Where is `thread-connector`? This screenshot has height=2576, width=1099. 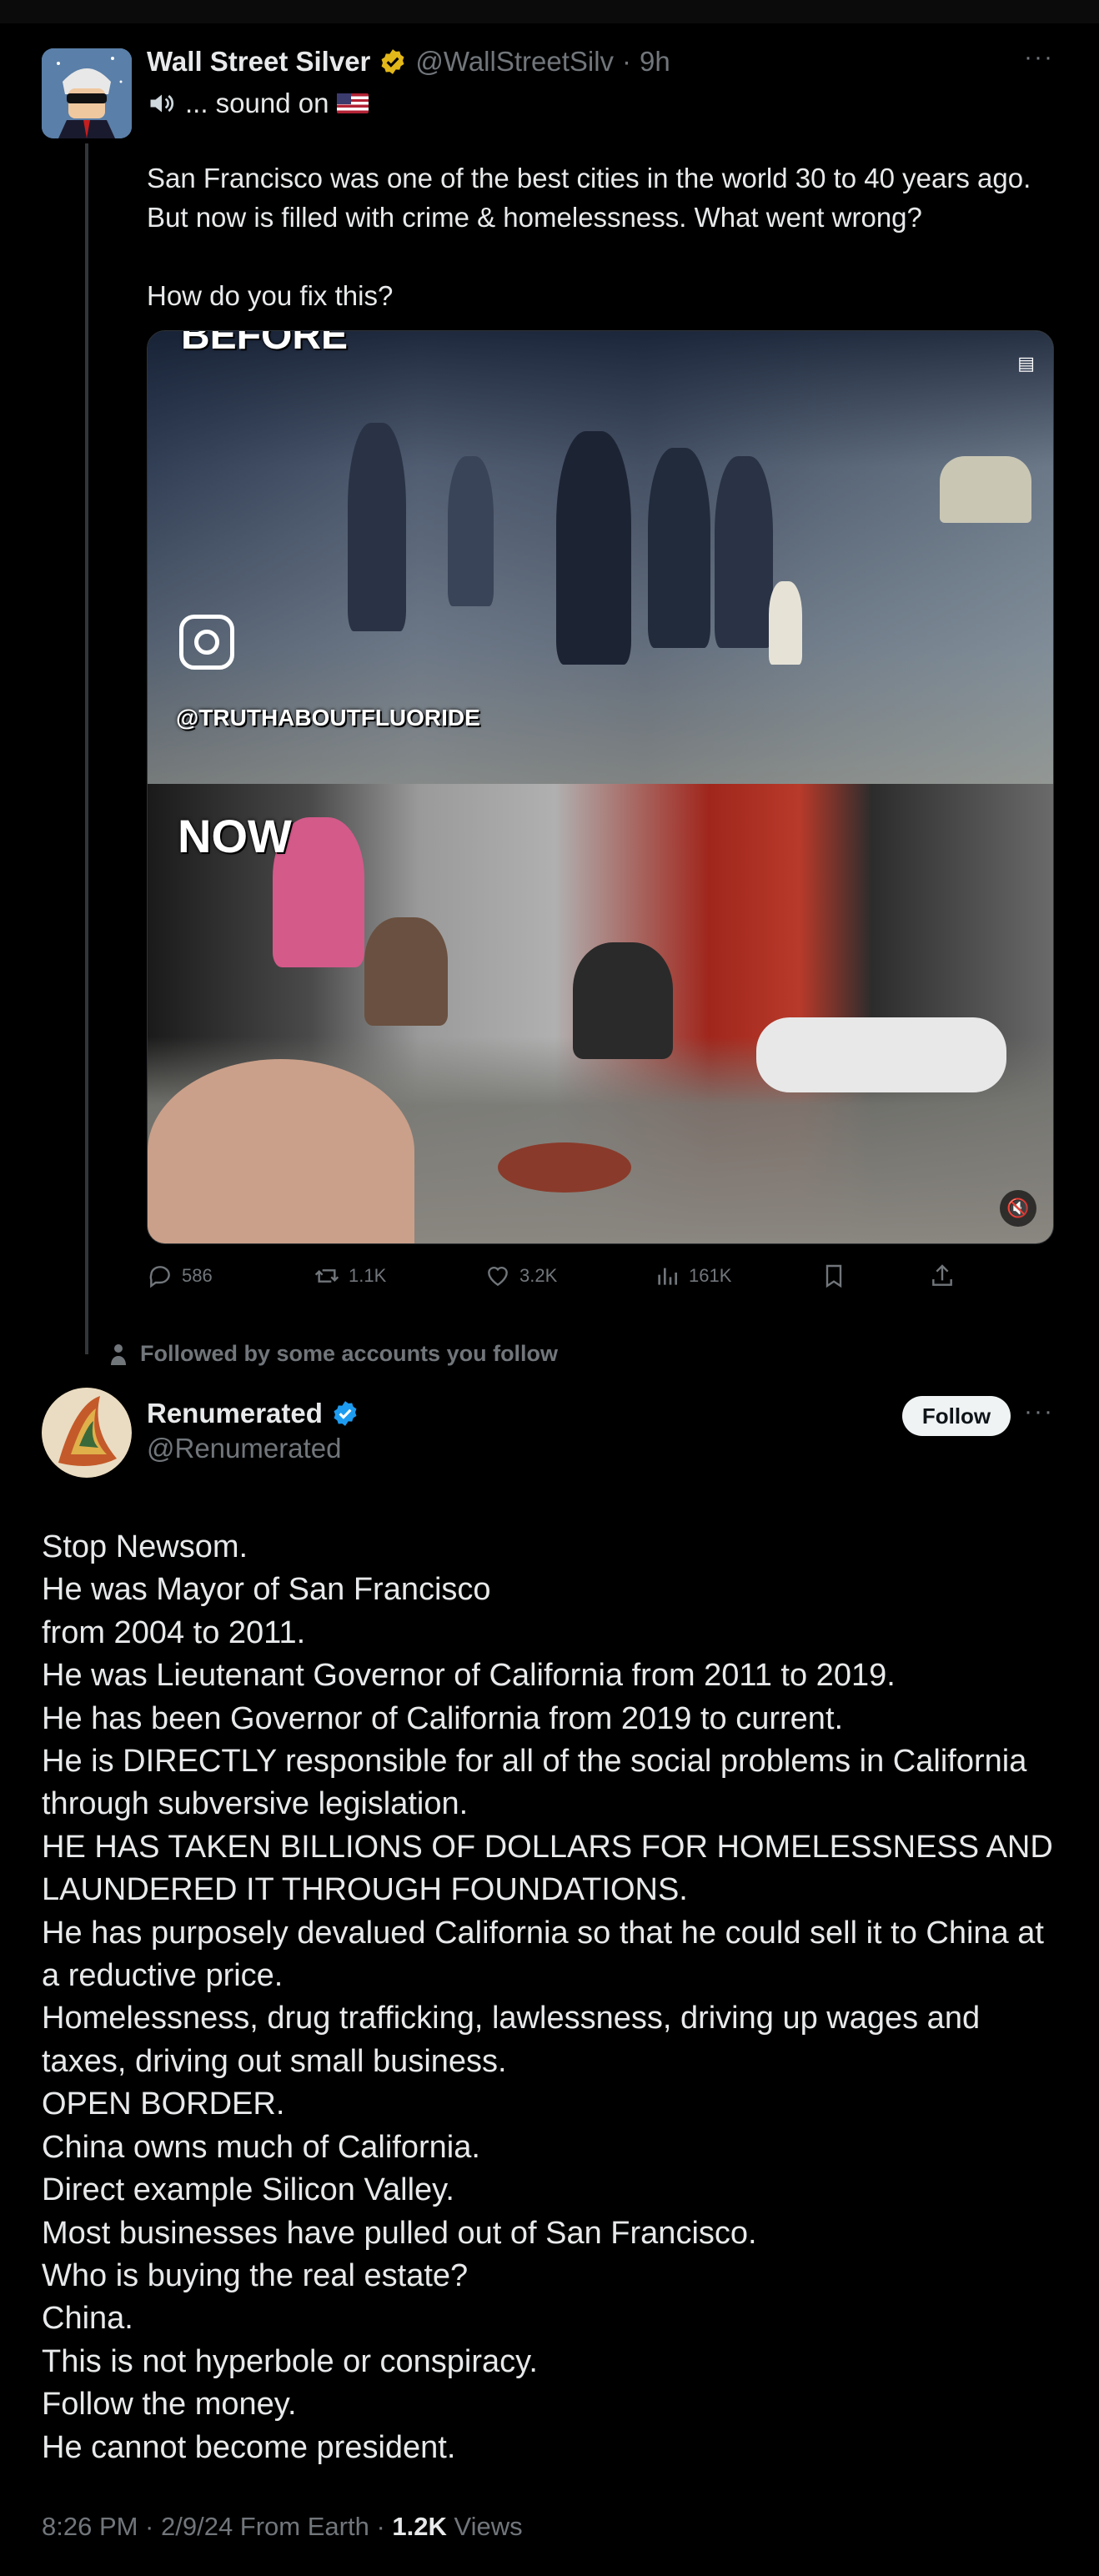
thread-connector is located at coordinates (86, 748).